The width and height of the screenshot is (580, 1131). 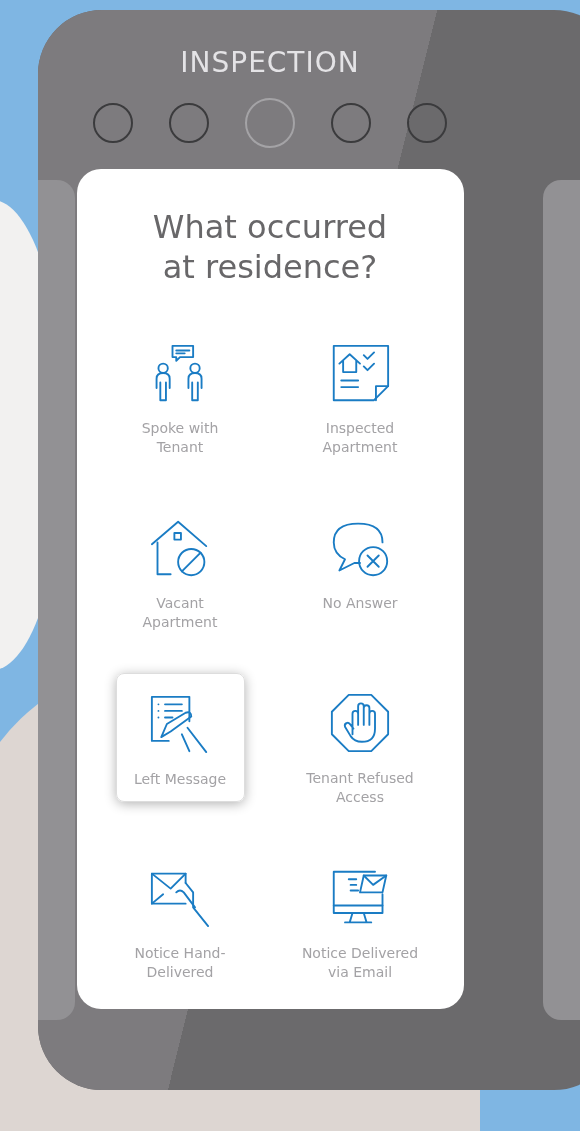 I want to click on question-heading: What occurred at residence?, so click(x=270, y=247).